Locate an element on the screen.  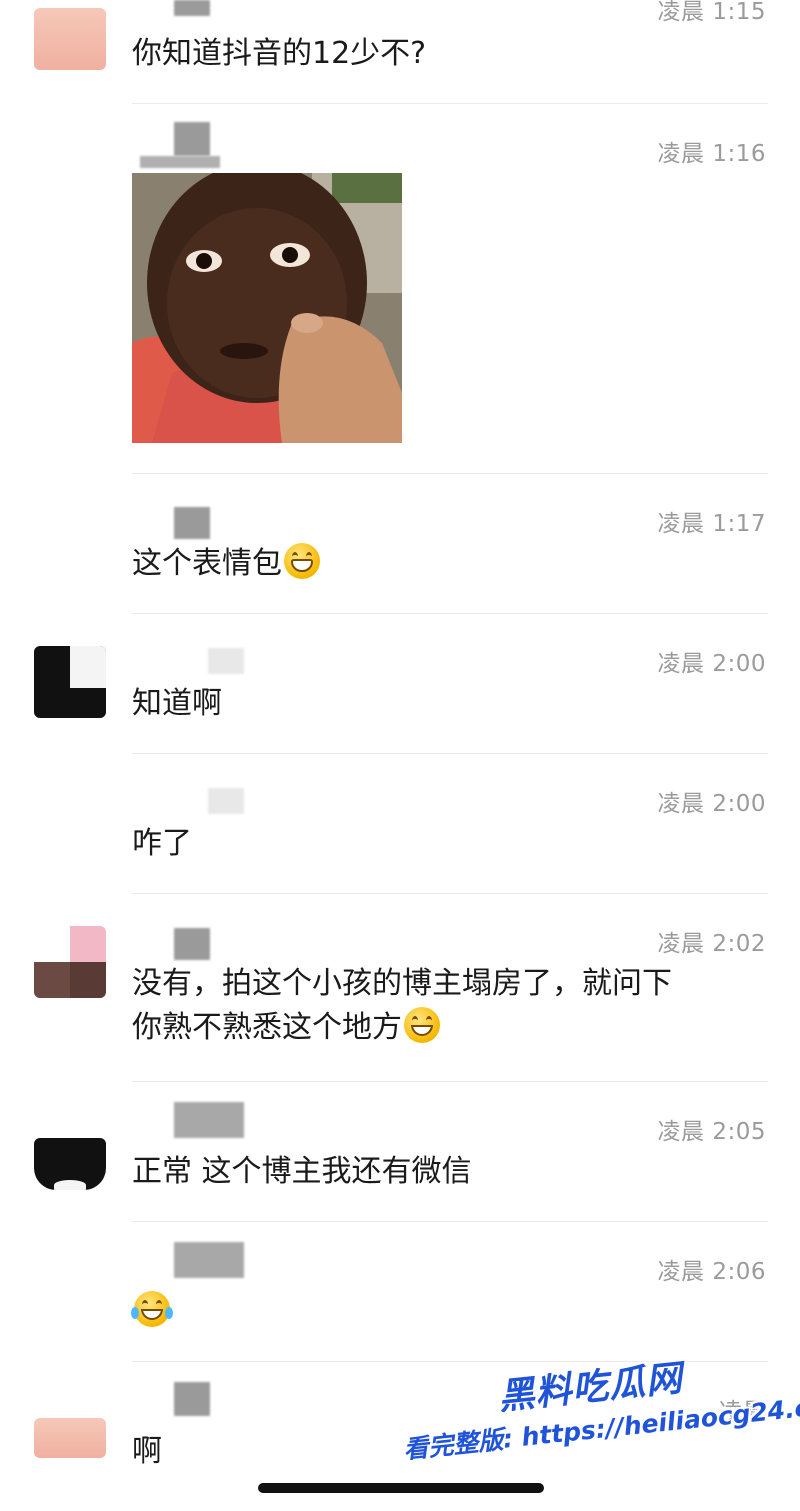
message-item: 凌晨 2:06 is located at coordinates (400, 1292).